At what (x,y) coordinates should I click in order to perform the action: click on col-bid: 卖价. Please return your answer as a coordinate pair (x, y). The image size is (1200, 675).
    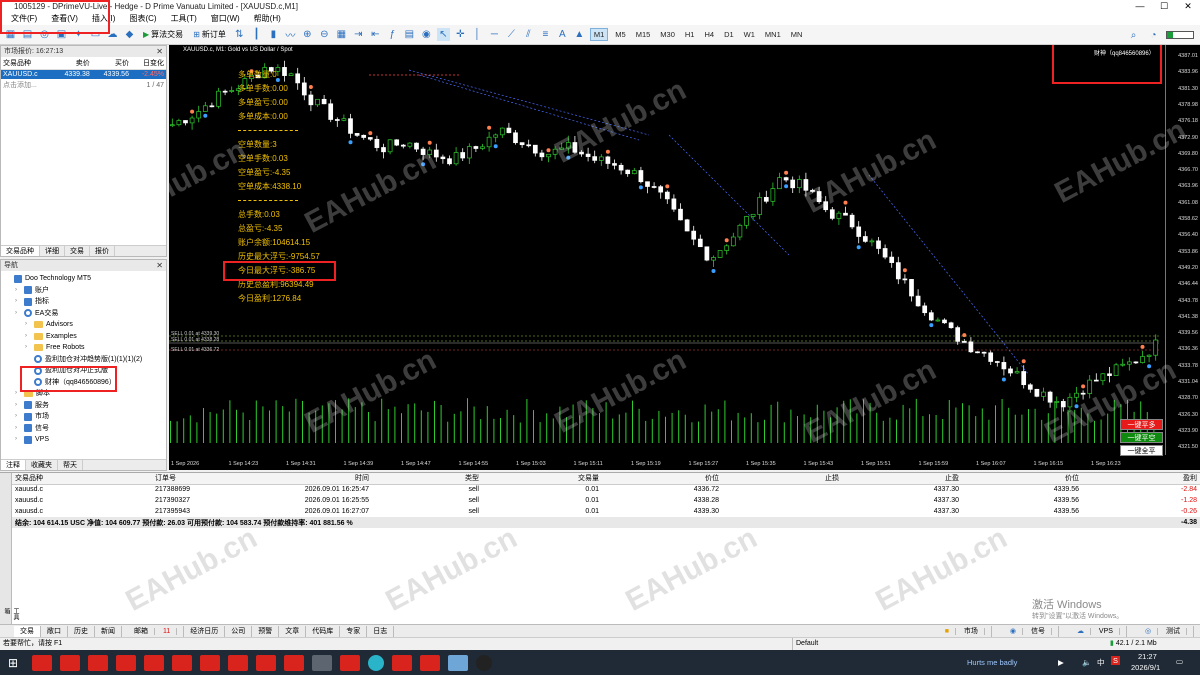
    Looking at the image, I should click on (72, 63).